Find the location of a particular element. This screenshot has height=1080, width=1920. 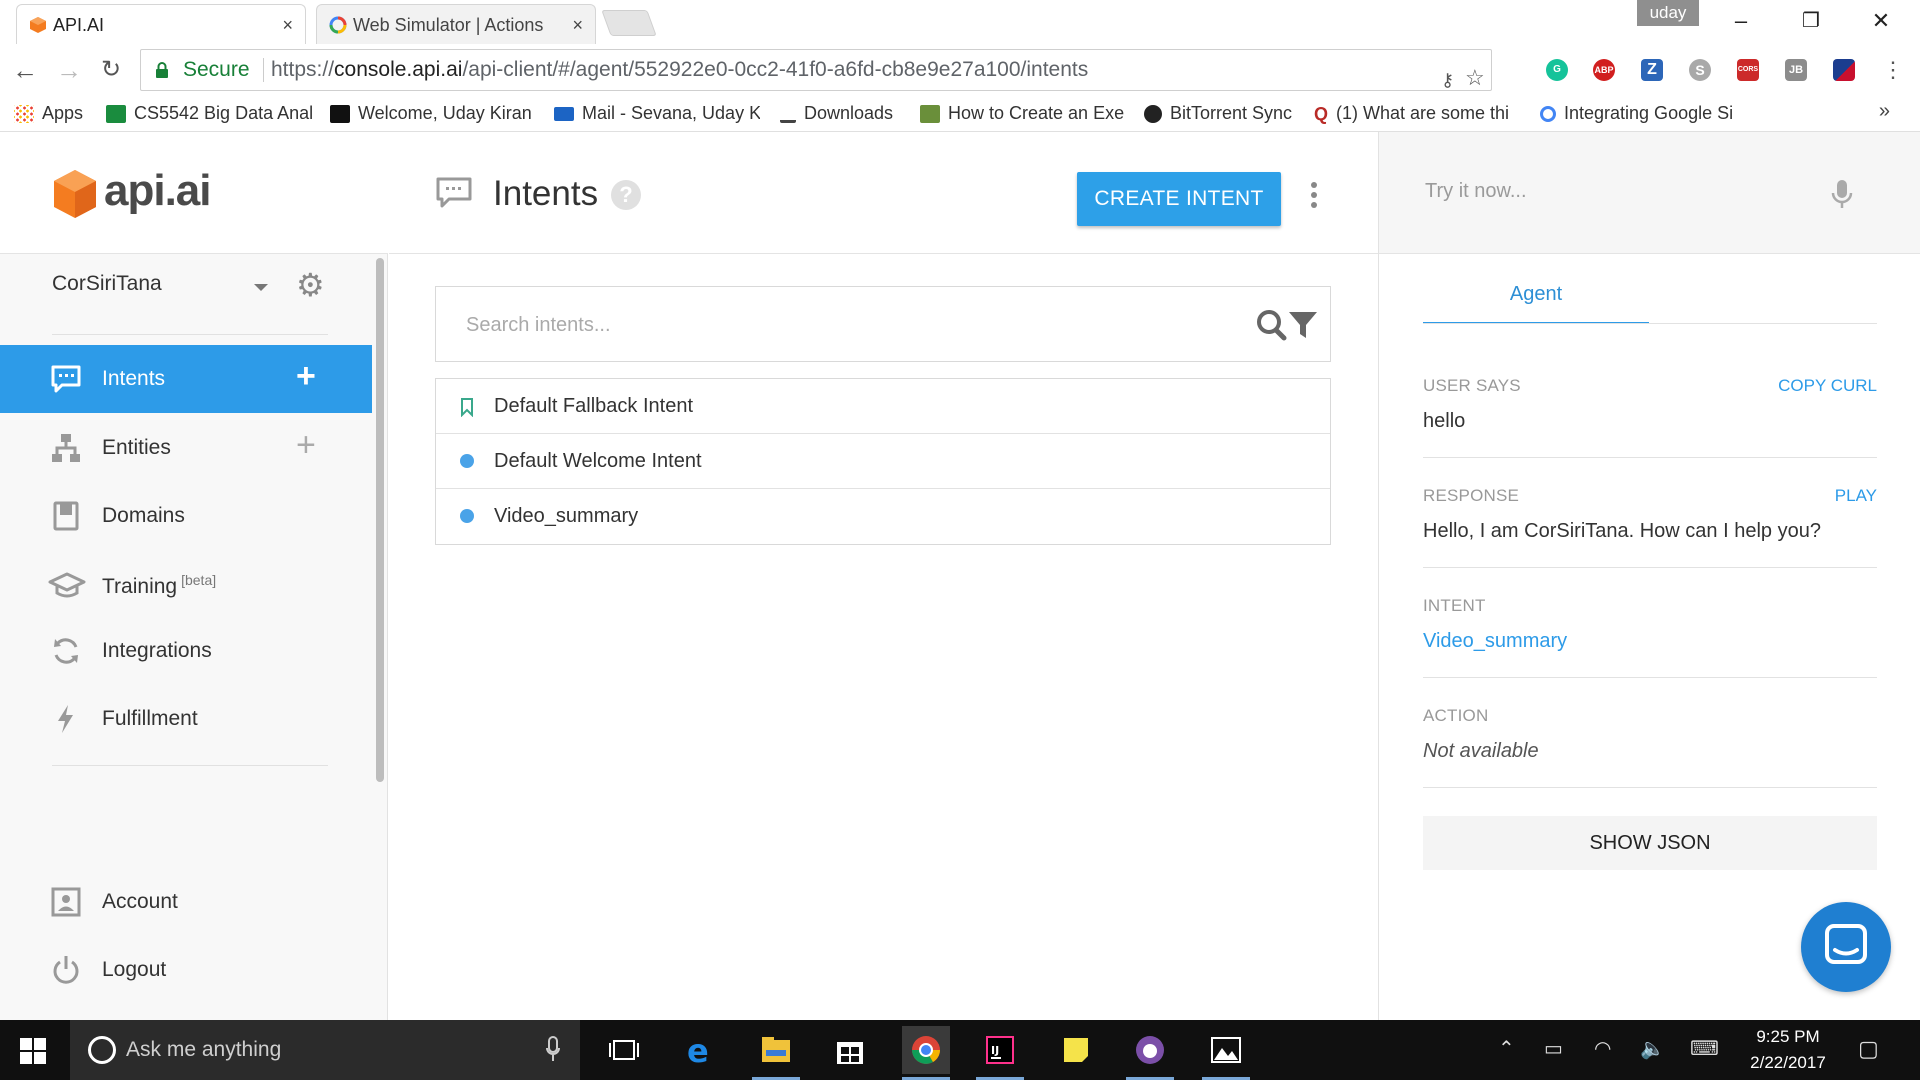

volume-muted-icon: 🔈 is located at coordinates (1652, 1048).